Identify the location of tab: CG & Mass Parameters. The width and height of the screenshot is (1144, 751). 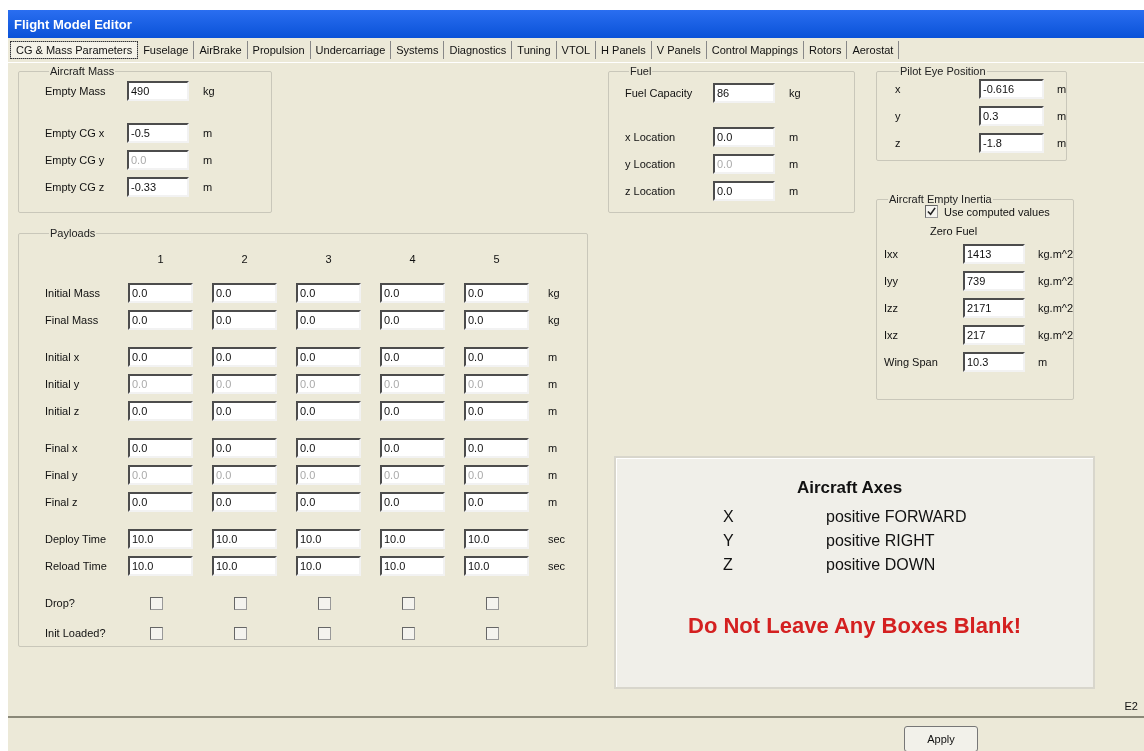
(74, 50).